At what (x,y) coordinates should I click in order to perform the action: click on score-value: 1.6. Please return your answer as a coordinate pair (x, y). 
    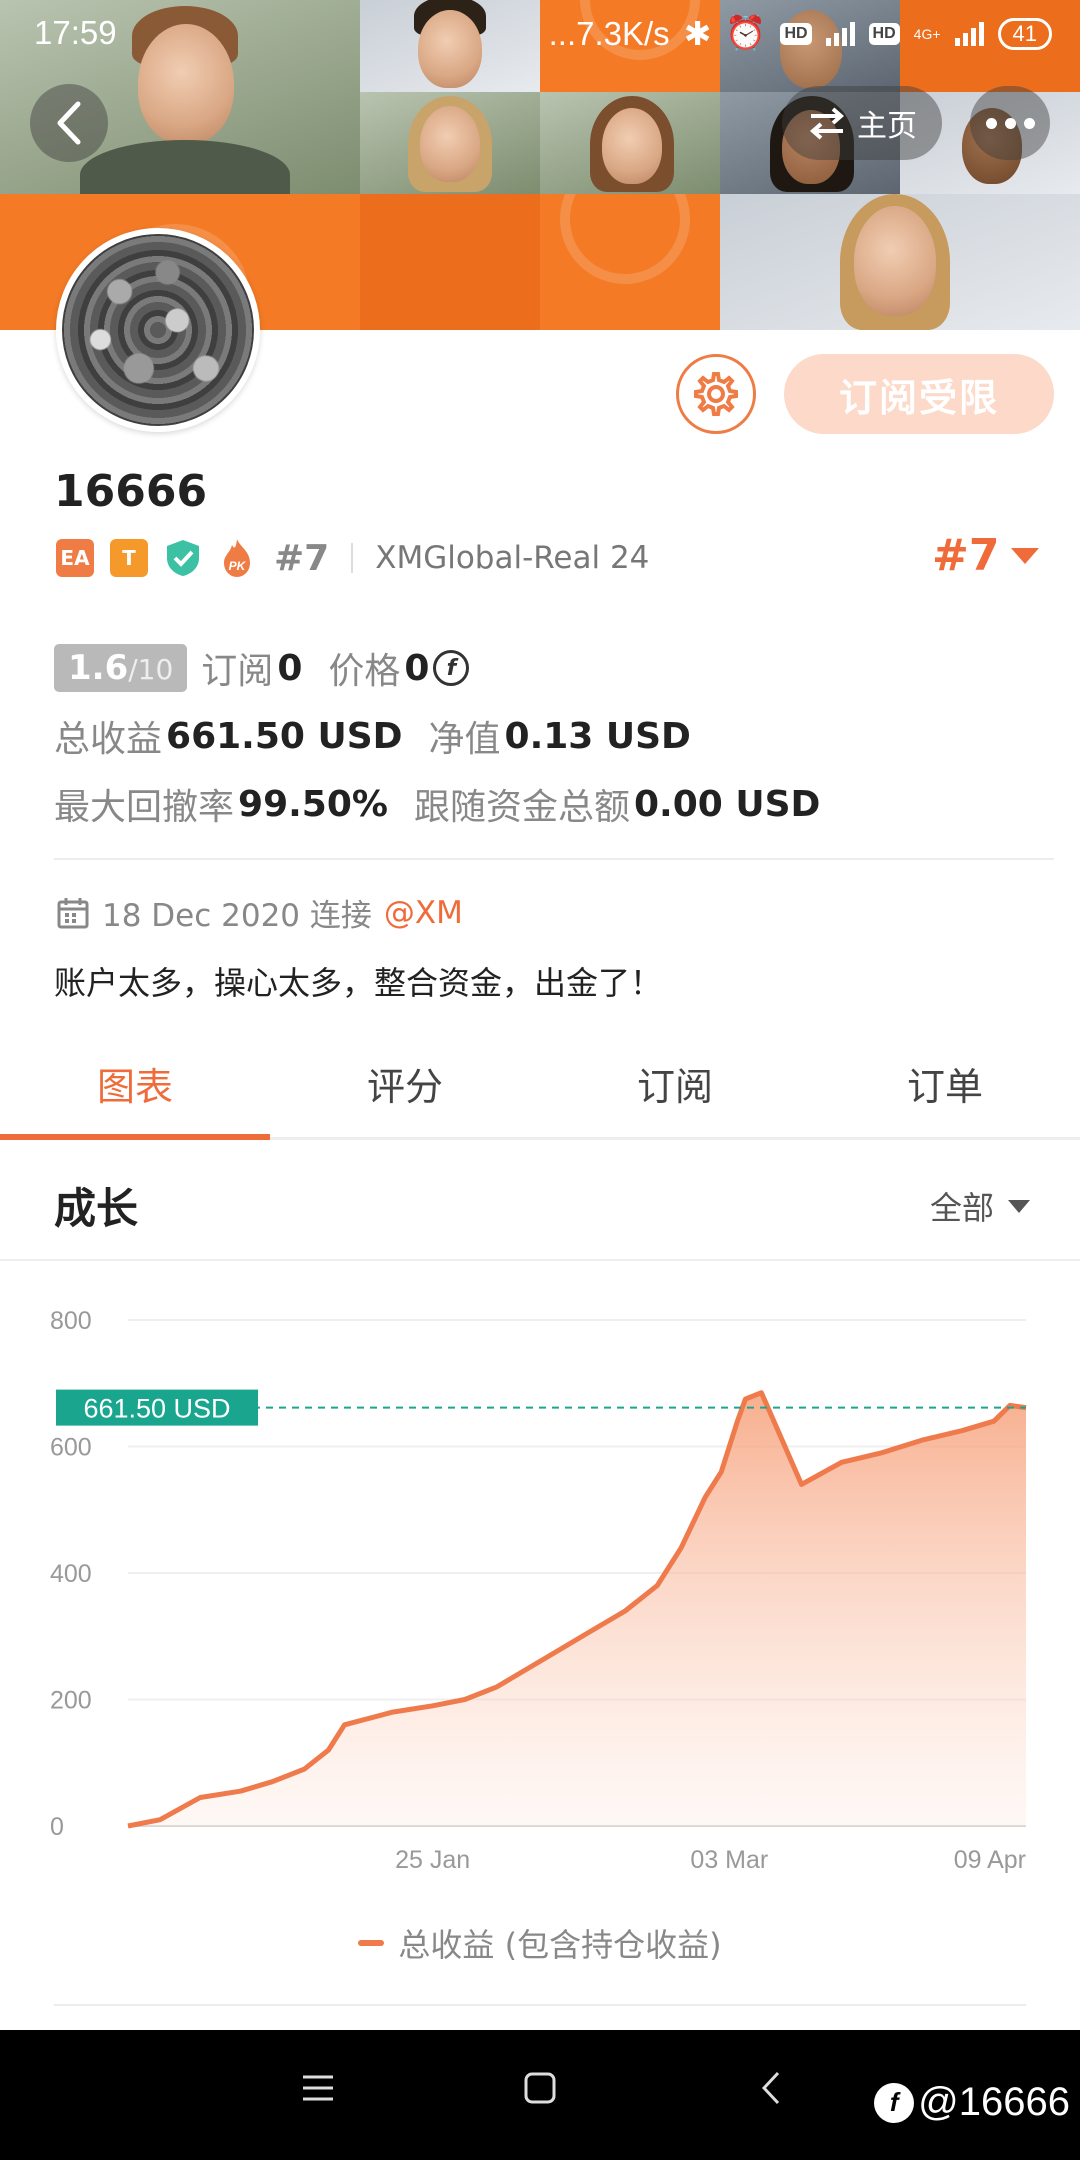
    Looking at the image, I should click on (98, 668).